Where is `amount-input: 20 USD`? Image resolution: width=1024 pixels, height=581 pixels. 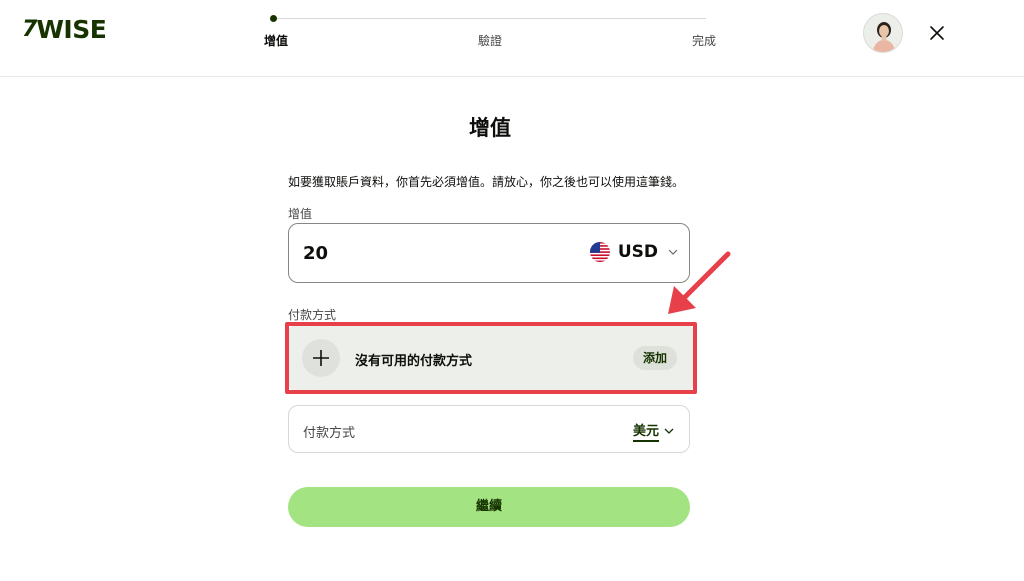 amount-input: 20 USD is located at coordinates (489, 253).